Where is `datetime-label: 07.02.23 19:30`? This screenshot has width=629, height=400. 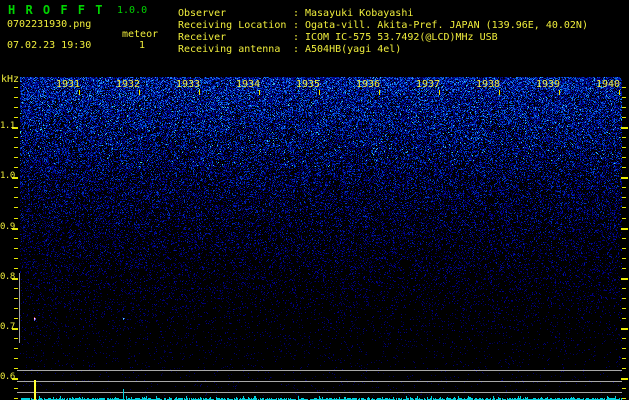 datetime-label: 07.02.23 19:30 is located at coordinates (49, 45).